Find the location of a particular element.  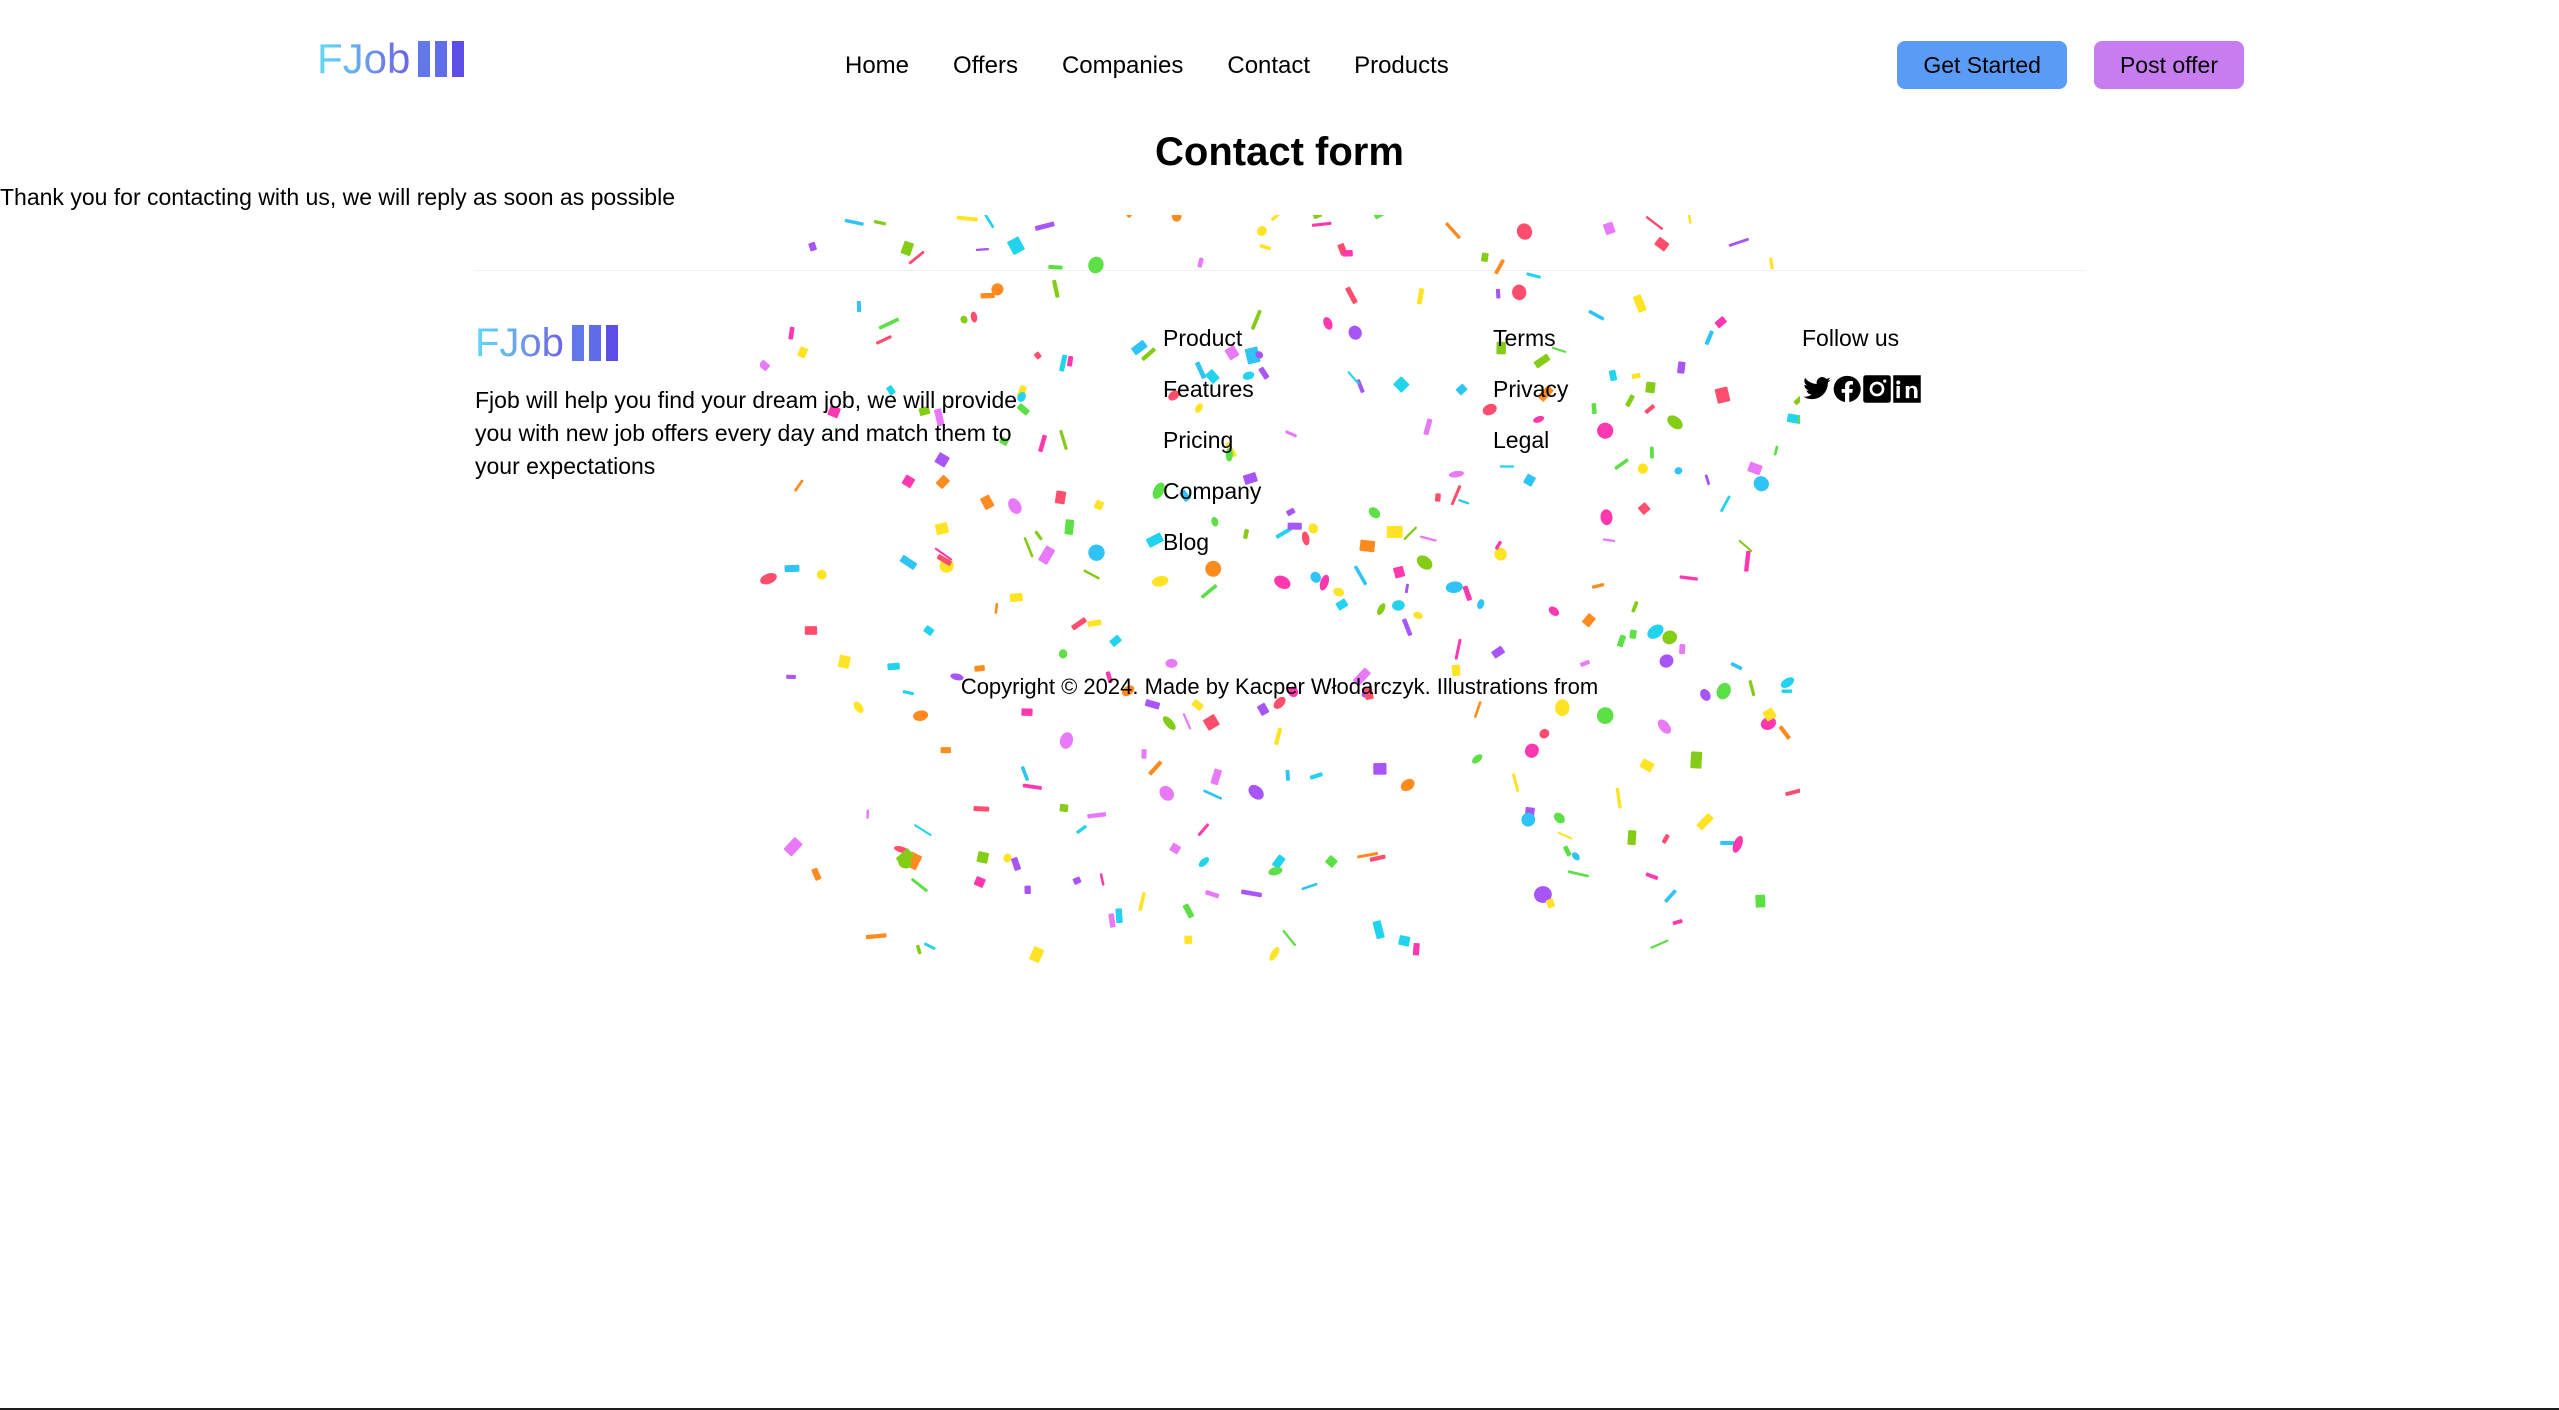

twitter-link is located at coordinates (1817, 389).